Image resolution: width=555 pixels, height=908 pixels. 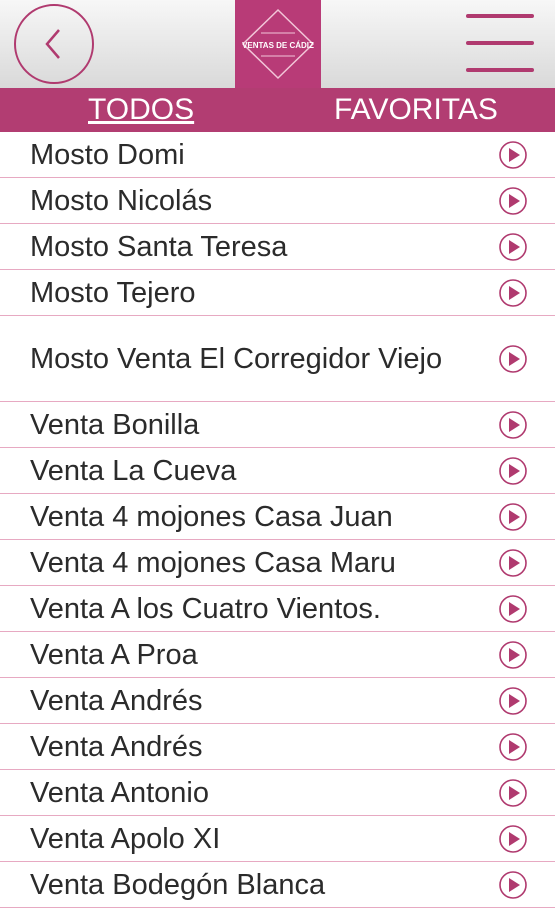 I want to click on list-item-label: Venta 4 mojones Casa Maru, so click(x=213, y=562).